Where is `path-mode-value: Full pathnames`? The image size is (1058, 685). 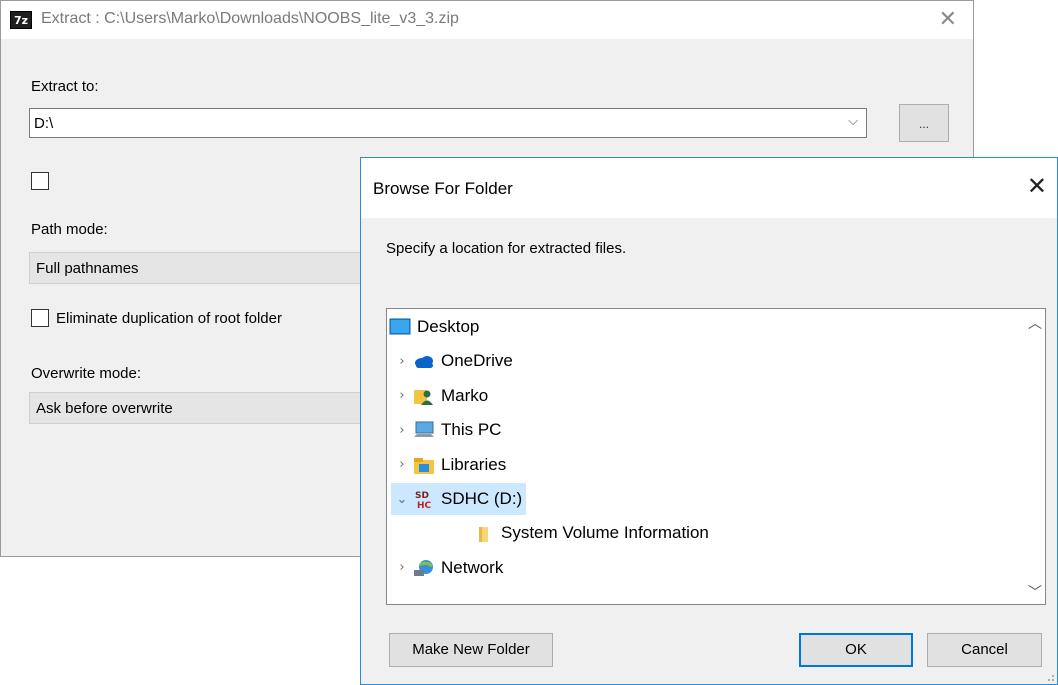 path-mode-value: Full pathnames is located at coordinates (87, 268).